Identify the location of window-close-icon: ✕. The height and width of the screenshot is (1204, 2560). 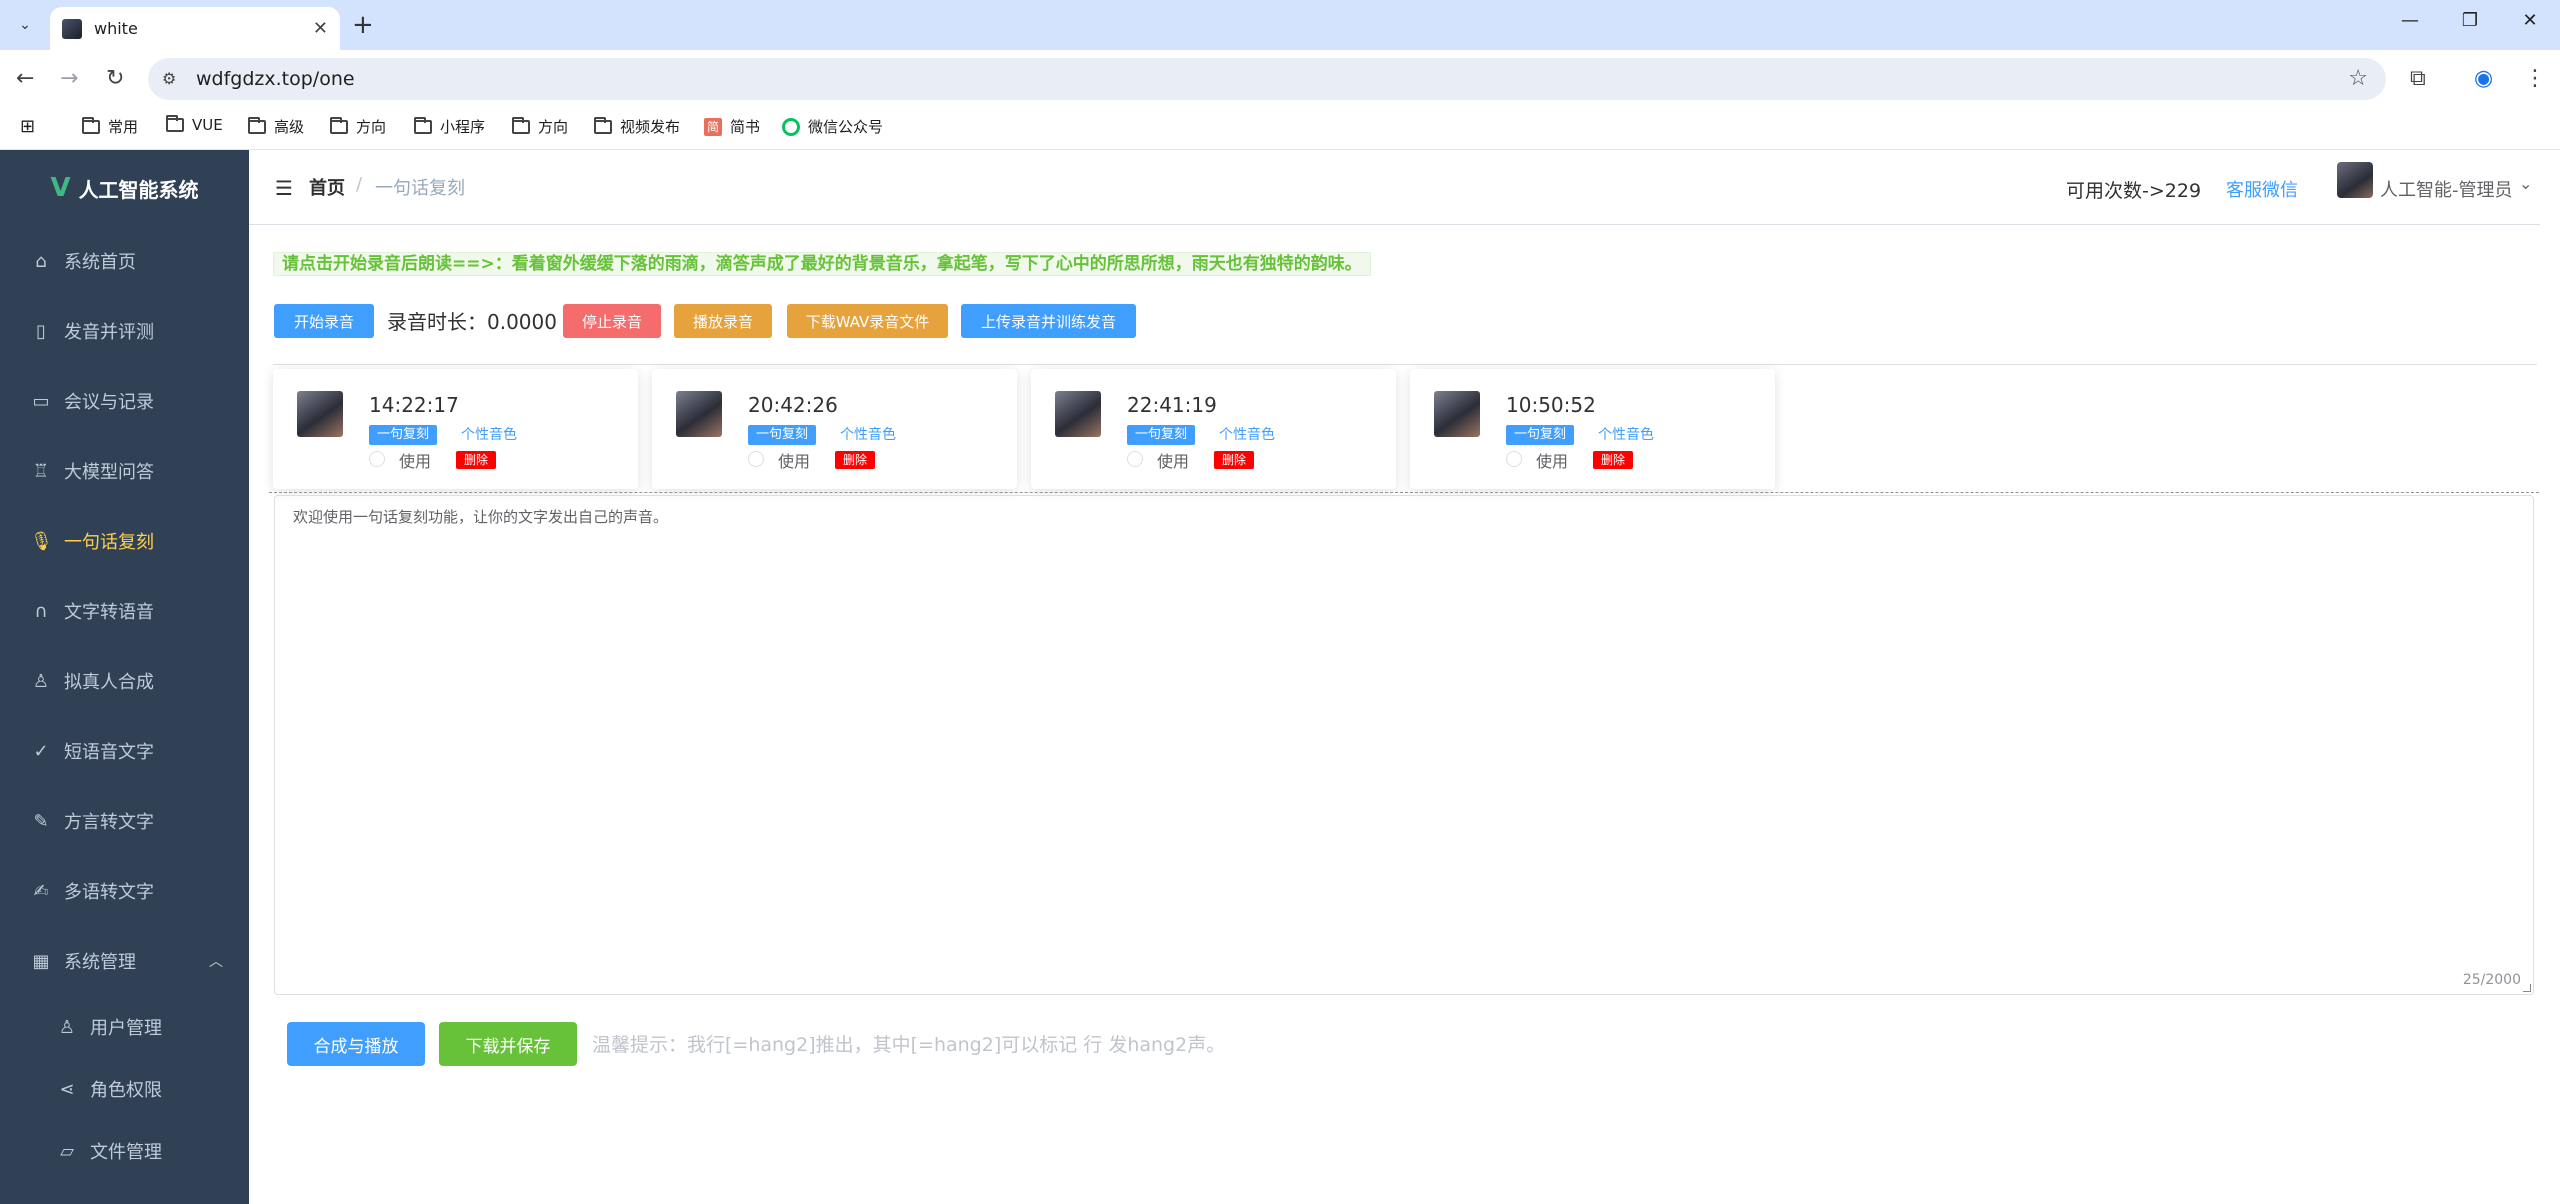
(2530, 20).